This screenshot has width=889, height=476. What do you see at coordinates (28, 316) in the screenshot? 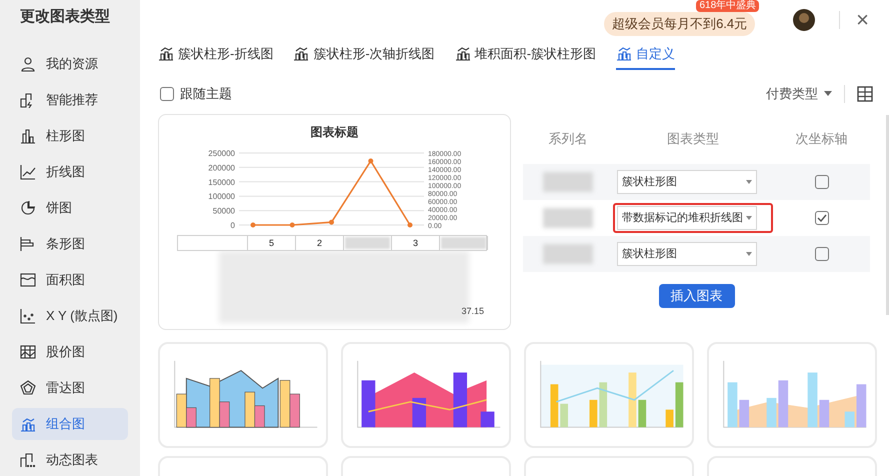
I see `scatter-chart-icon` at bounding box center [28, 316].